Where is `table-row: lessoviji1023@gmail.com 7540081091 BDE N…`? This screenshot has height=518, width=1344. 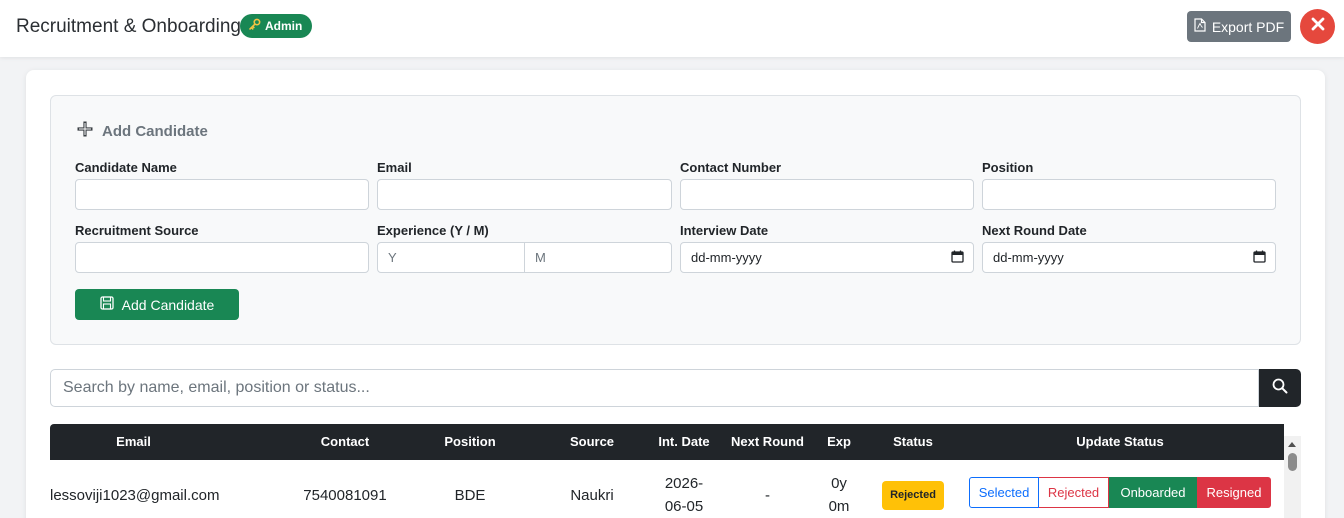 table-row: lessoviji1023@gmail.com 7540081091 BDE N… is located at coordinates (667, 489).